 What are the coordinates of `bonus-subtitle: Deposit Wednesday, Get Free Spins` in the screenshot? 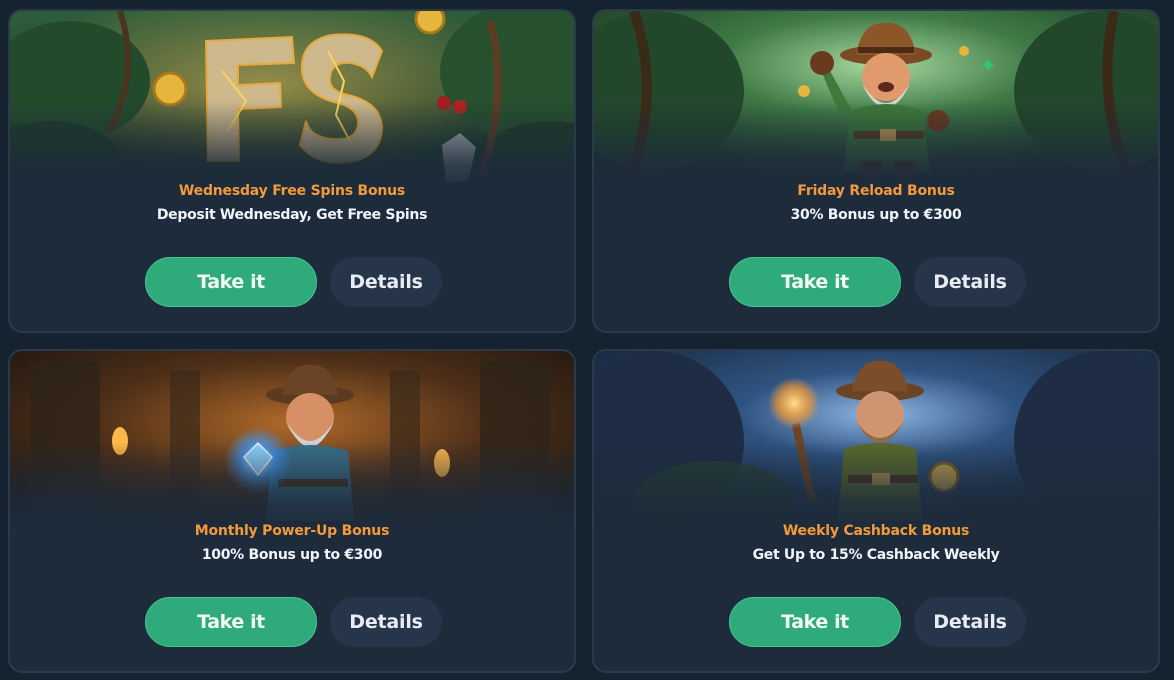 It's located at (292, 215).